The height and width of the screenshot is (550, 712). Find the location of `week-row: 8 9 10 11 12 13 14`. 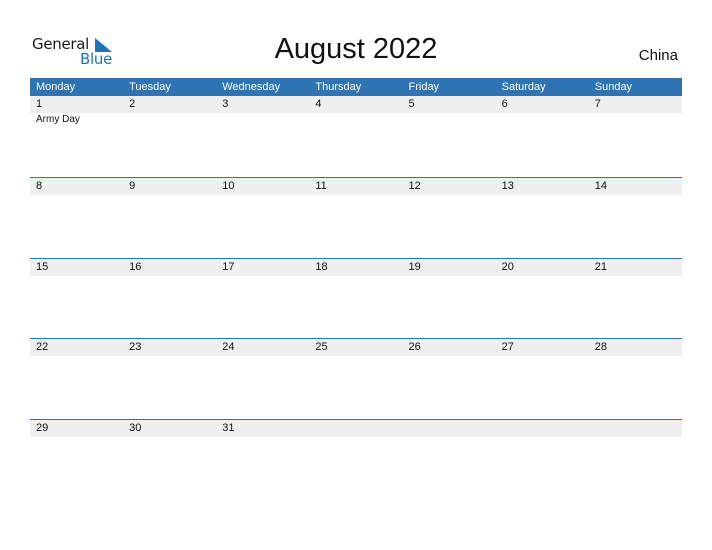

week-row: 8 9 10 11 12 13 14 is located at coordinates (356, 217).